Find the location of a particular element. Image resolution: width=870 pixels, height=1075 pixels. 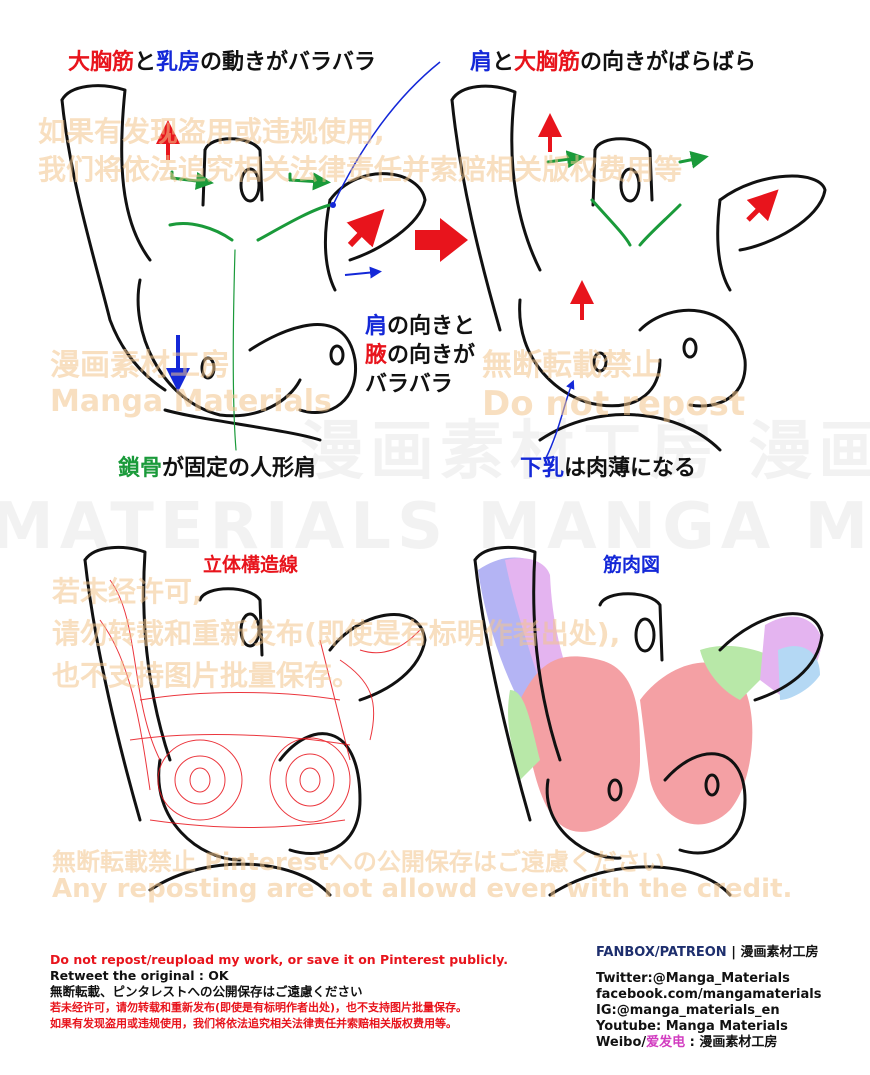

panel-top-left-green is located at coordinates (250, 310).